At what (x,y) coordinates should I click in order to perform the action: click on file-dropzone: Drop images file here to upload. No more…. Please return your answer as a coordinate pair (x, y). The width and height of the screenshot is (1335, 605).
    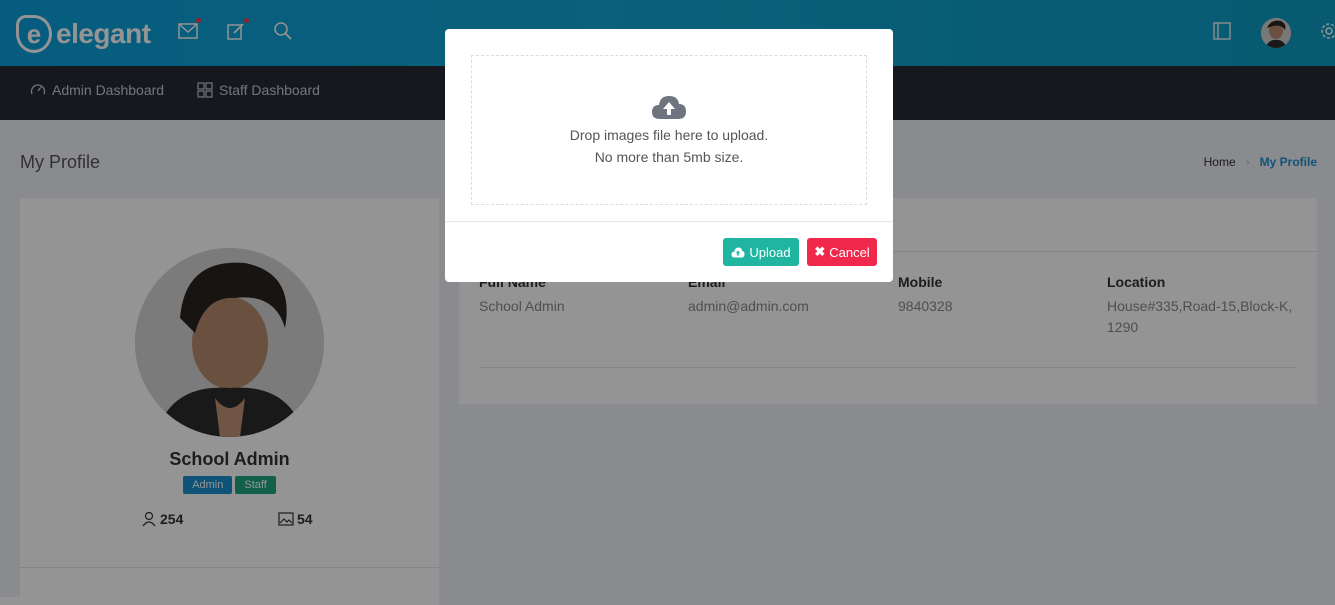
    Looking at the image, I should click on (669, 130).